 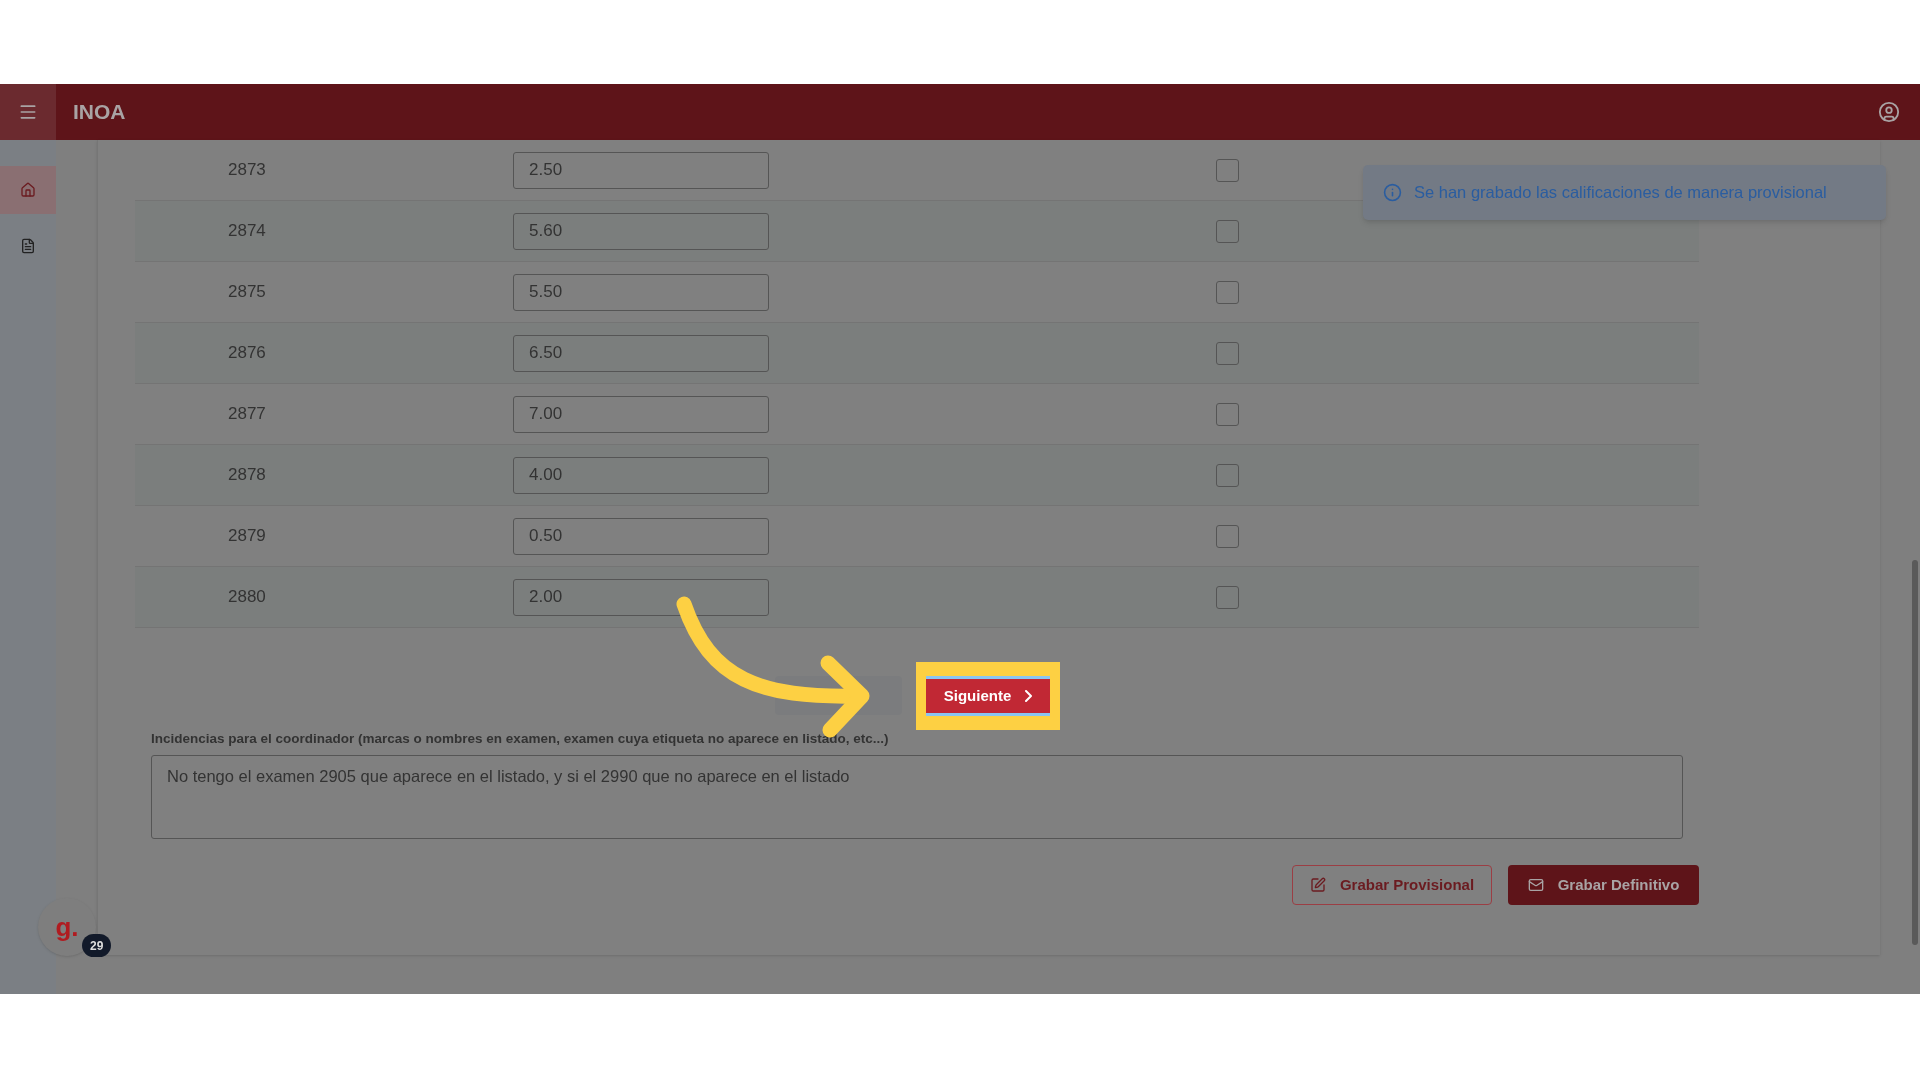 I want to click on grade-field: 6.50, so click(x=641, y=353).